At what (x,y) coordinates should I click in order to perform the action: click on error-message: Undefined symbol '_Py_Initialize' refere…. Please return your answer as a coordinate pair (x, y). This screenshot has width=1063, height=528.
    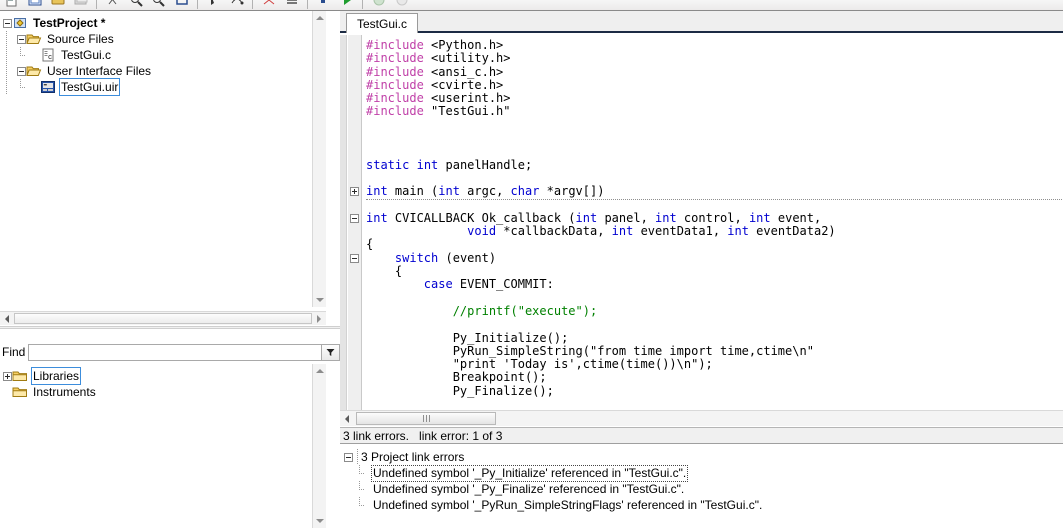
    Looking at the image, I should click on (530, 473).